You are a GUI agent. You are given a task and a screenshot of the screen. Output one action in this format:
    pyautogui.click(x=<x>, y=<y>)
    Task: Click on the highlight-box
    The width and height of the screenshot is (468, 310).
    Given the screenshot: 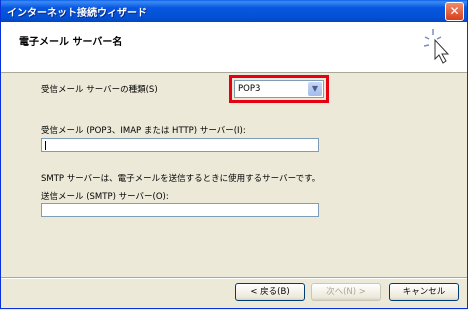 What is the action you would take?
    pyautogui.click(x=279, y=89)
    